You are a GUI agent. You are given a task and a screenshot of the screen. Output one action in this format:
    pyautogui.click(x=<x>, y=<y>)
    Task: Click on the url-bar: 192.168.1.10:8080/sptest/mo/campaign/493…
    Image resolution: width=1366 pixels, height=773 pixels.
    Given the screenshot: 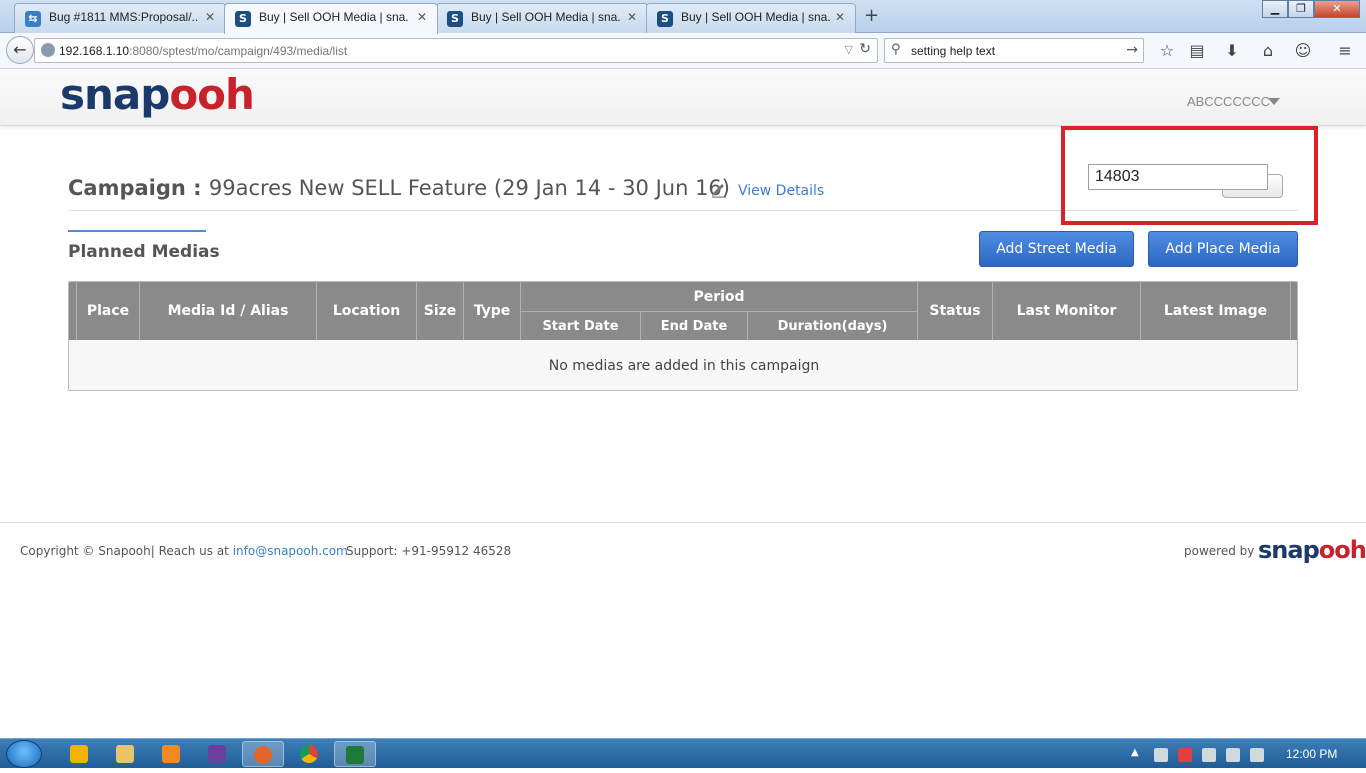 What is the action you would take?
    pyautogui.click(x=456, y=50)
    